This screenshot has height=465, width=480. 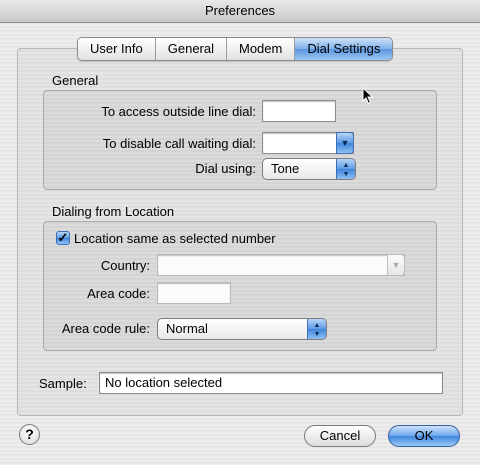 What do you see at coordinates (271, 383) in the screenshot?
I see `sample-field: No location selected` at bounding box center [271, 383].